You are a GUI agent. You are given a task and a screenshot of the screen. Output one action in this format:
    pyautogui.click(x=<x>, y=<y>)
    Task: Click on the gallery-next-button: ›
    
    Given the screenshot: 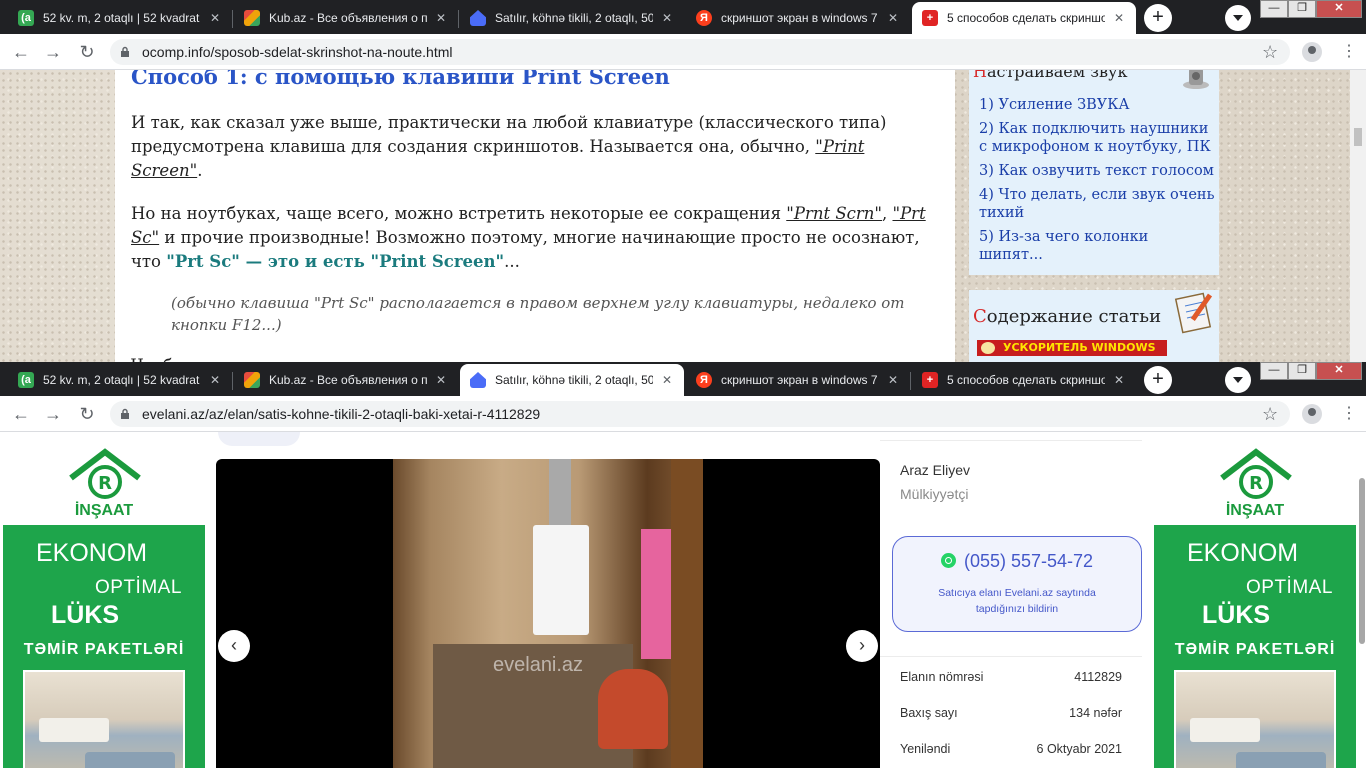 What is the action you would take?
    pyautogui.click(x=862, y=646)
    